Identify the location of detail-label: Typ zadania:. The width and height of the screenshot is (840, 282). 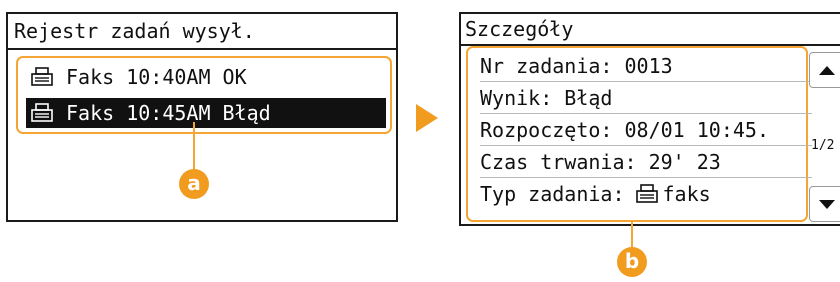
(552, 194).